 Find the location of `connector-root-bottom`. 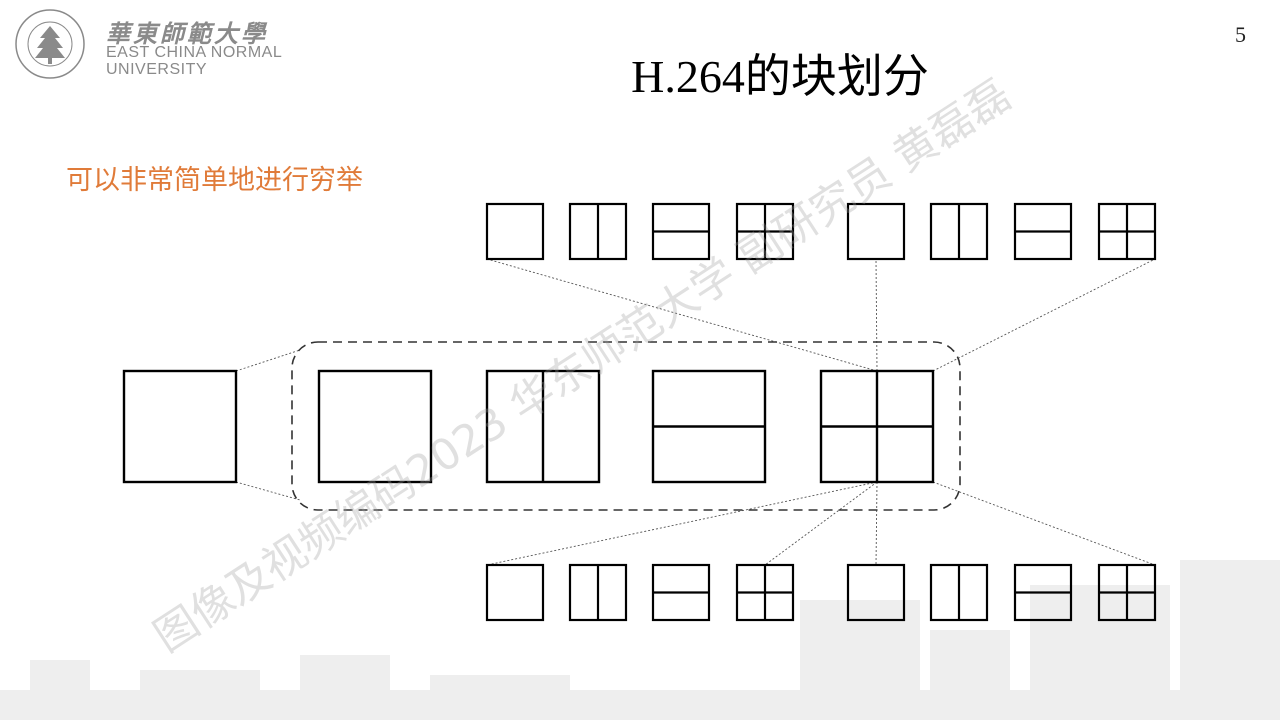

connector-root-bottom is located at coordinates (268, 491).